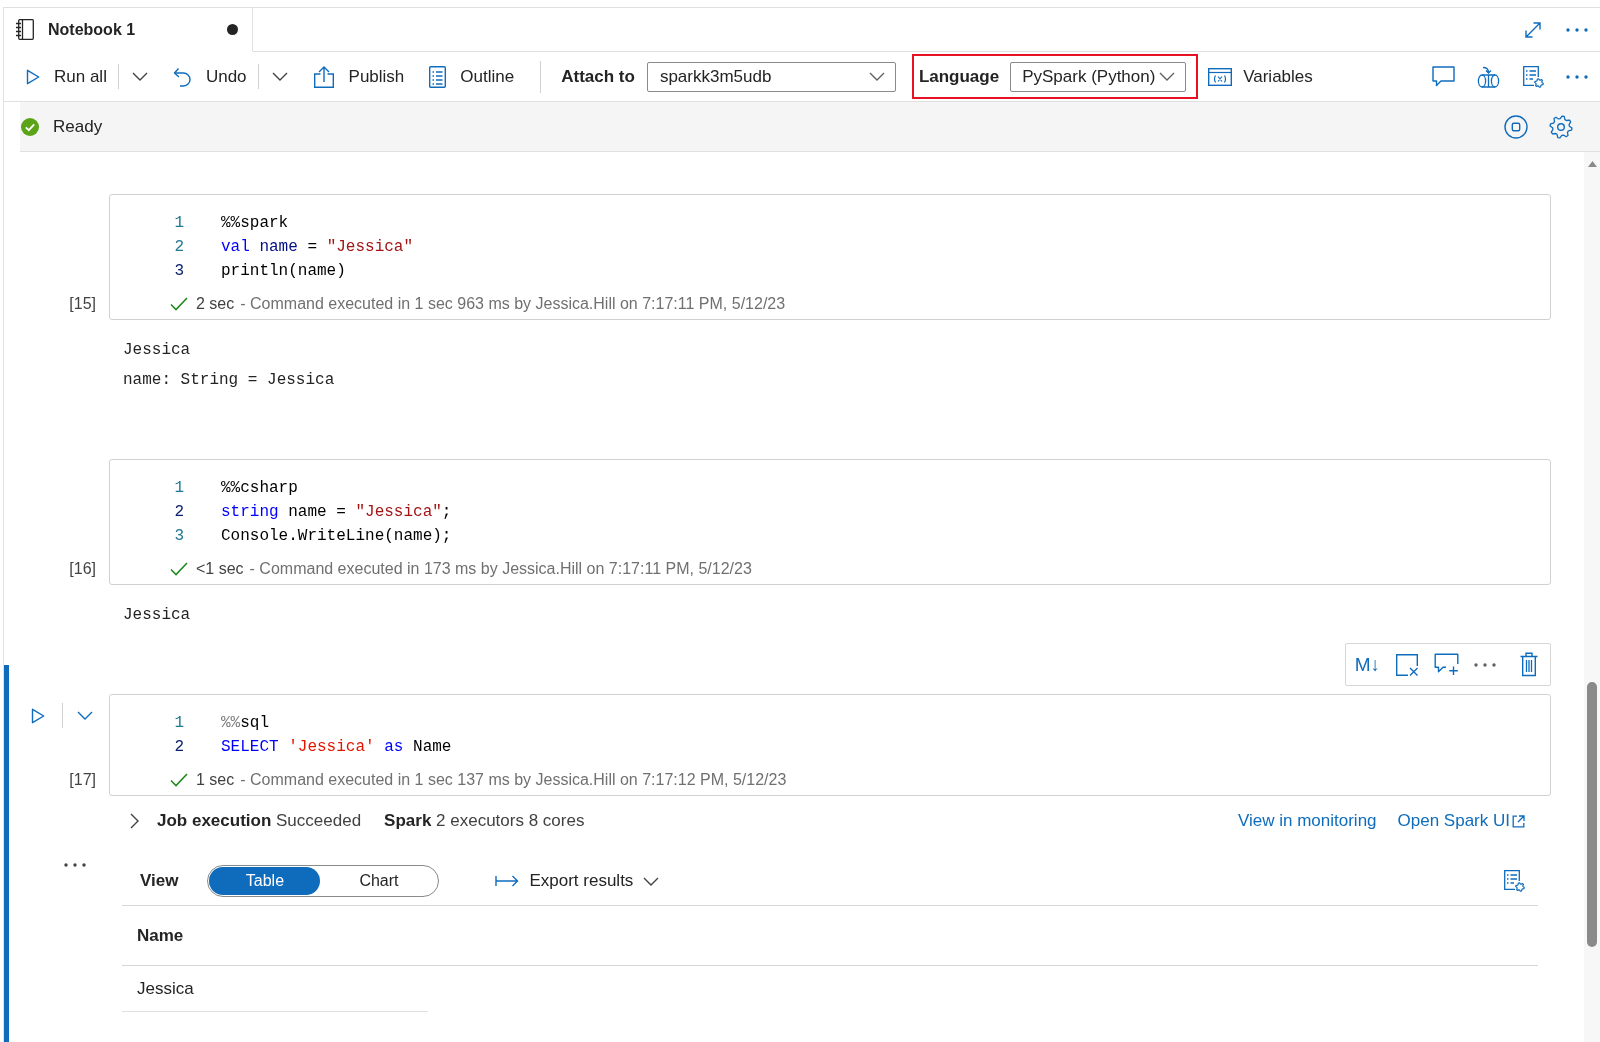 Image resolution: width=1600 pixels, height=1042 pixels. I want to click on status-text: Ready, so click(78, 126).